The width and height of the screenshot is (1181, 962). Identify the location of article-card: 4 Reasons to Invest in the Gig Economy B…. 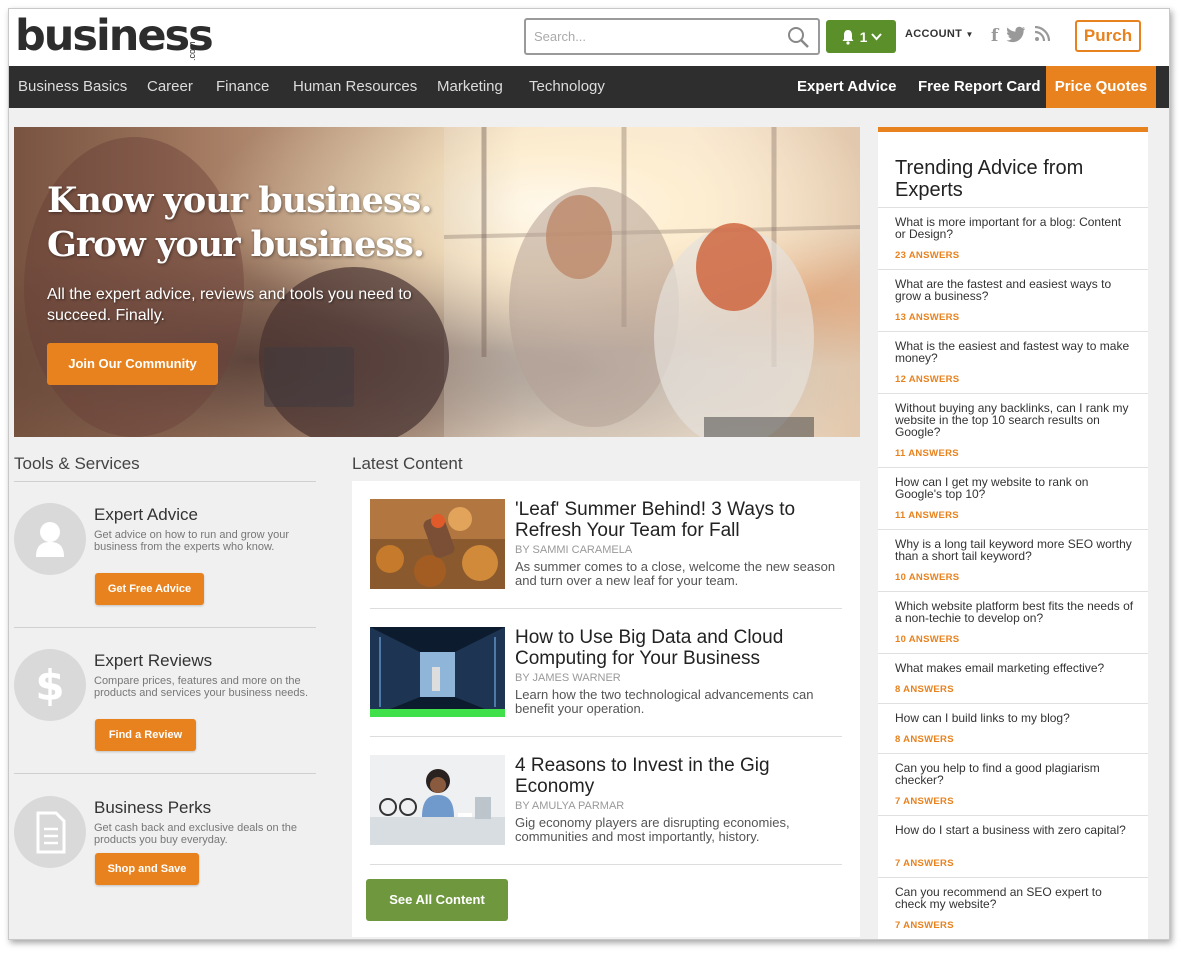
(606, 801).